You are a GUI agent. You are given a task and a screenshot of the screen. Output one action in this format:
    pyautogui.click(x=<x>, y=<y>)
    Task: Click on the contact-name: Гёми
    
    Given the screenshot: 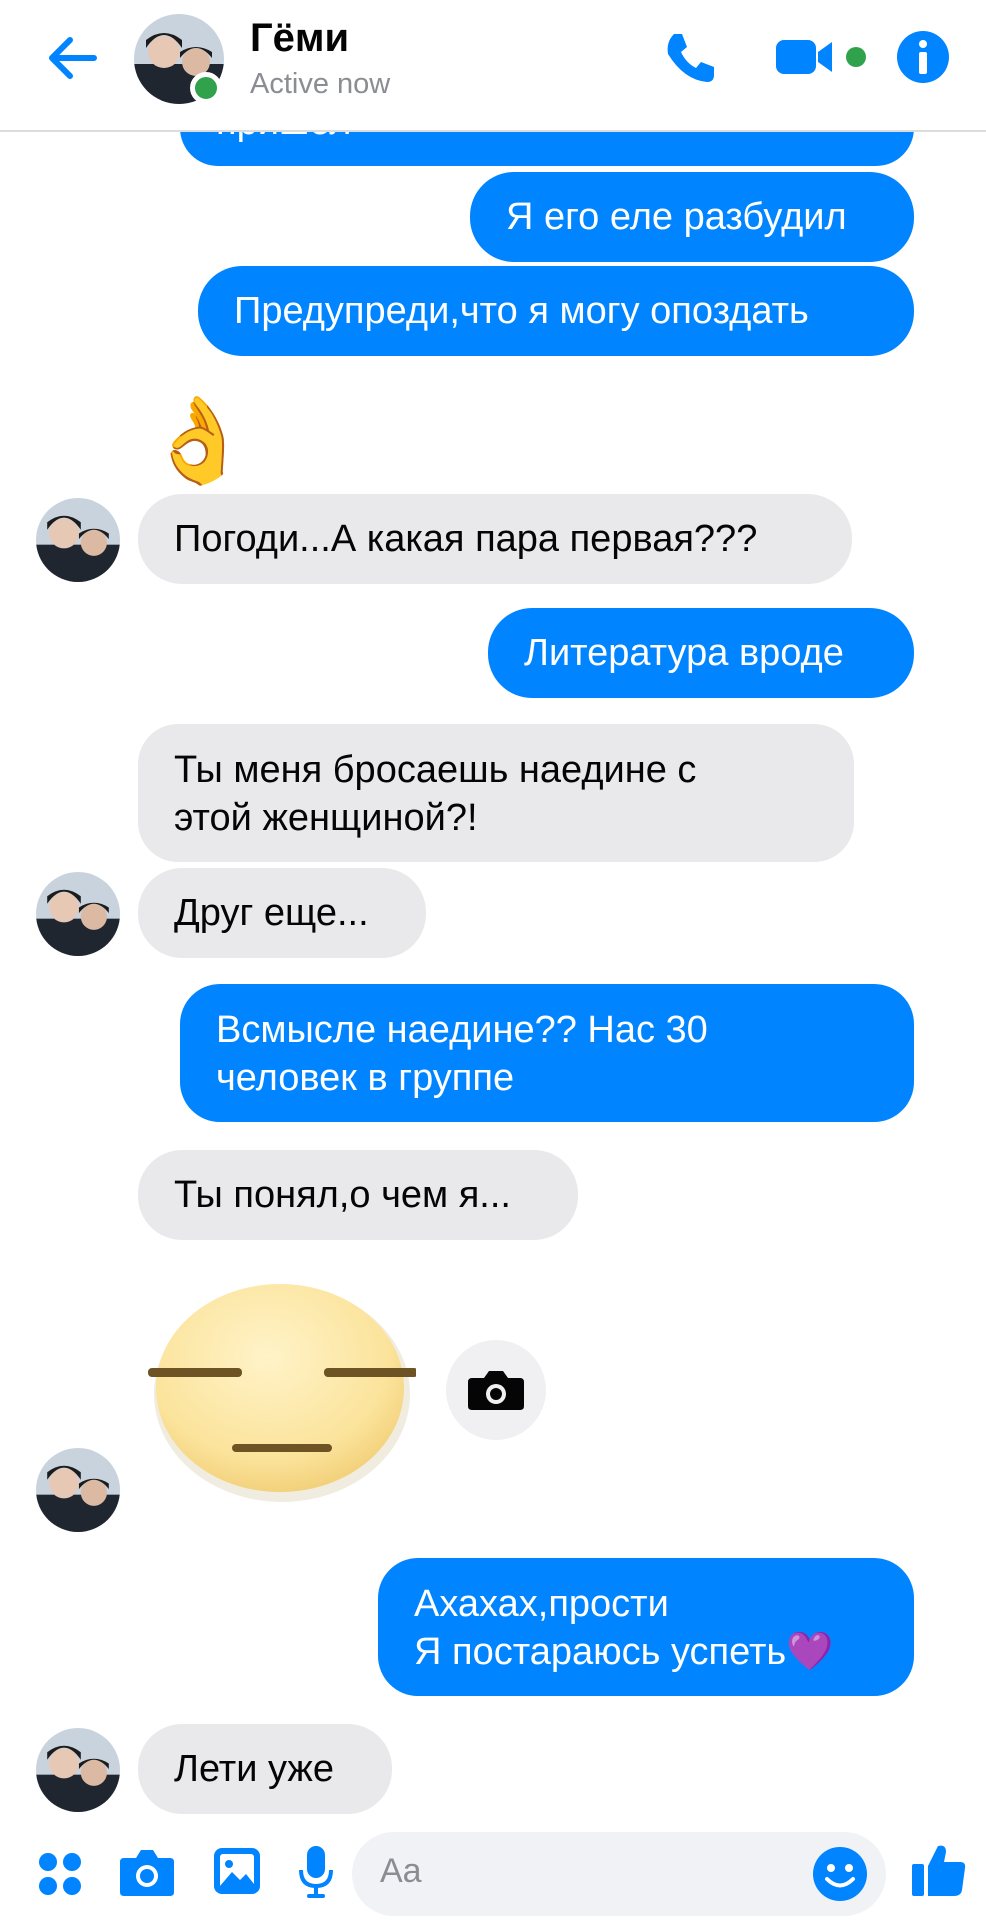 What is the action you would take?
    pyautogui.click(x=299, y=38)
    